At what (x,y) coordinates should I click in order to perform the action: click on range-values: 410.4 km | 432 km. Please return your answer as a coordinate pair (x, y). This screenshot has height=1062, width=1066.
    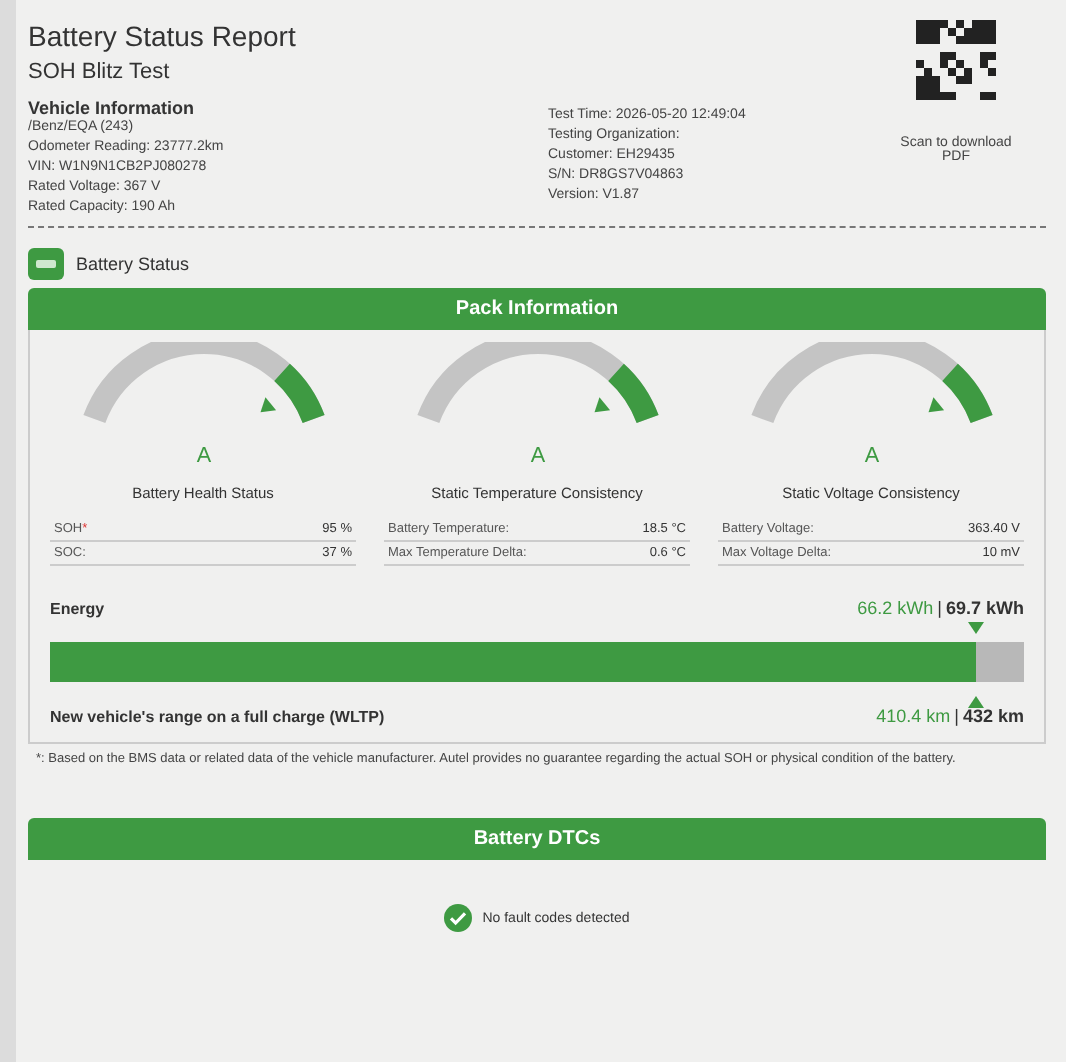
    Looking at the image, I should click on (950, 716).